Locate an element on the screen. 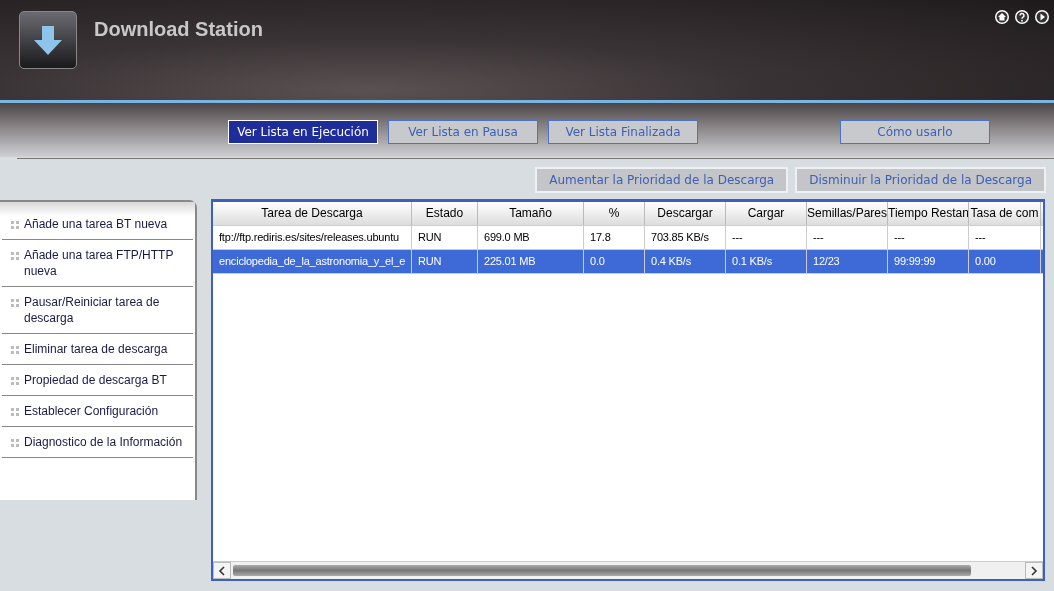  scroll-left-icon is located at coordinates (222, 570).